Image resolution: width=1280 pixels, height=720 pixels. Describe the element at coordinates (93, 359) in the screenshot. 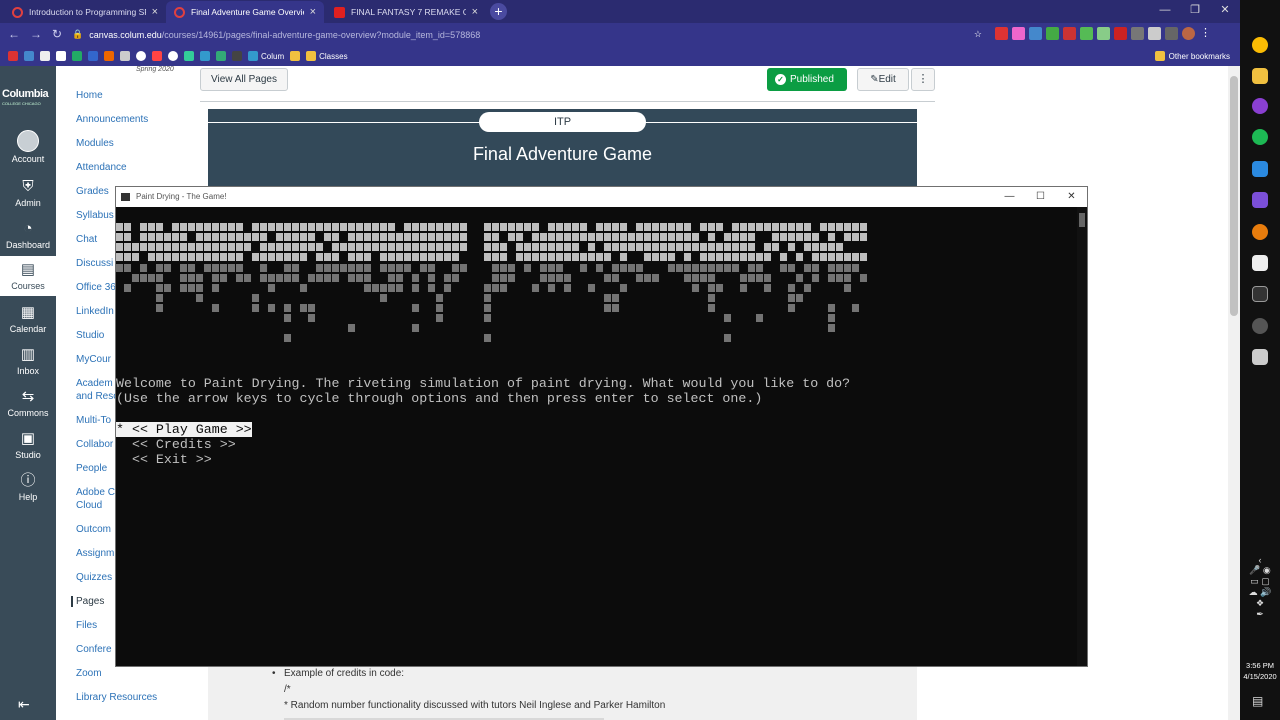

I see `course-nav-item: MyCour` at that location.